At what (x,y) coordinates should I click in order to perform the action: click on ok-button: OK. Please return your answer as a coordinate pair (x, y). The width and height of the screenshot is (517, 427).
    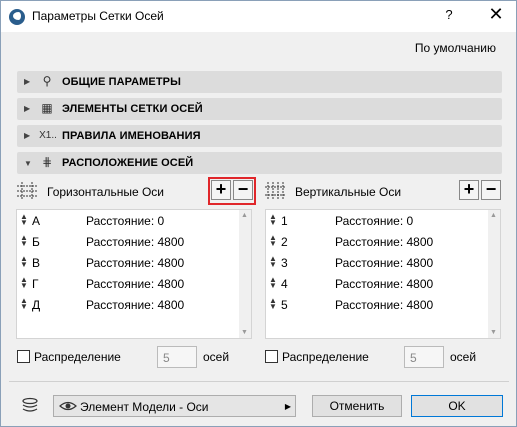
    Looking at the image, I should click on (457, 406).